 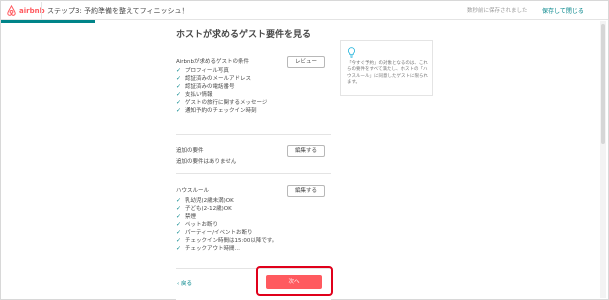 I want to click on step-title: ステップ3: 予約準備を整えてフィニッシュ！, so click(x=118, y=11).